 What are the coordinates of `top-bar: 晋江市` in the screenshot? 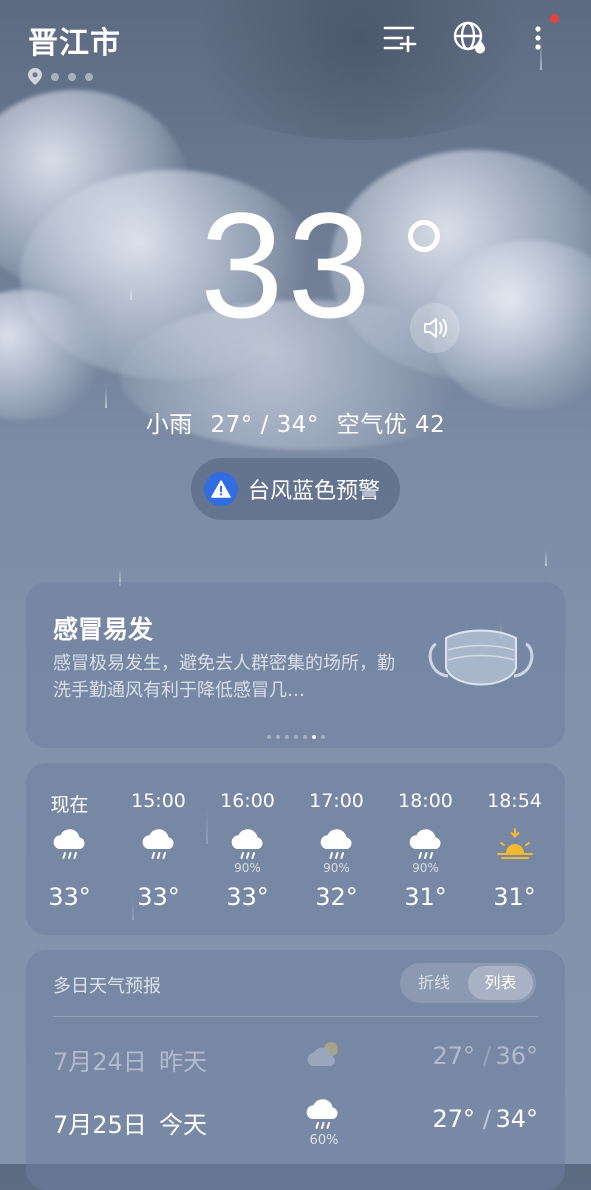 It's located at (295, 45).